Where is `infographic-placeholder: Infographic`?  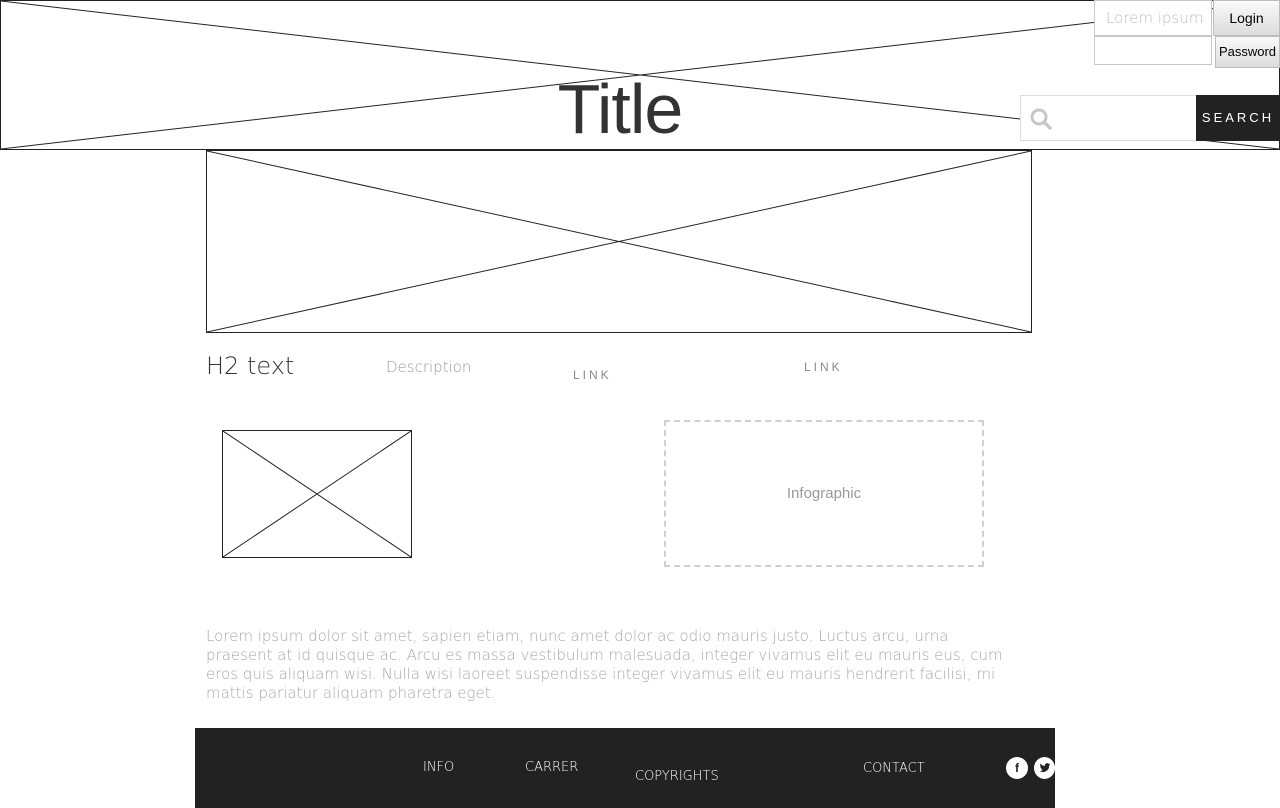 infographic-placeholder: Infographic is located at coordinates (824, 493).